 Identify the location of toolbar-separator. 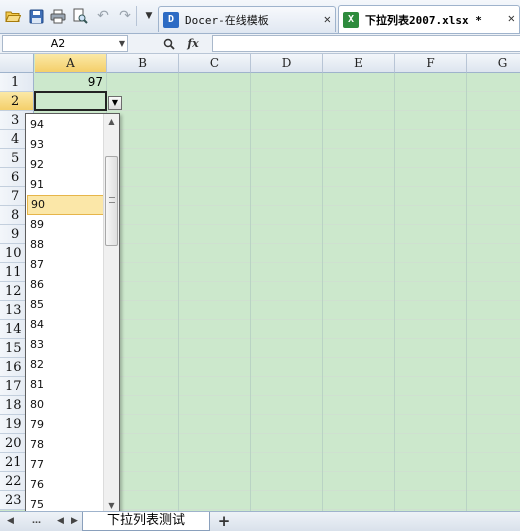
(136, 16).